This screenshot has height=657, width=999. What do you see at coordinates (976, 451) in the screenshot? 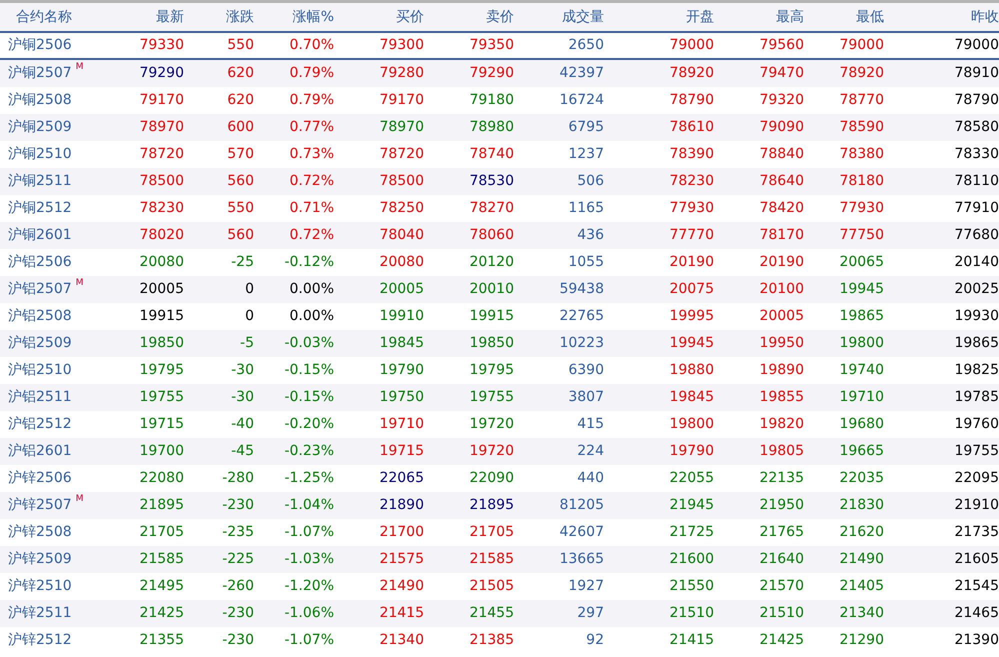
I see `table-cell-text: 19755` at bounding box center [976, 451].